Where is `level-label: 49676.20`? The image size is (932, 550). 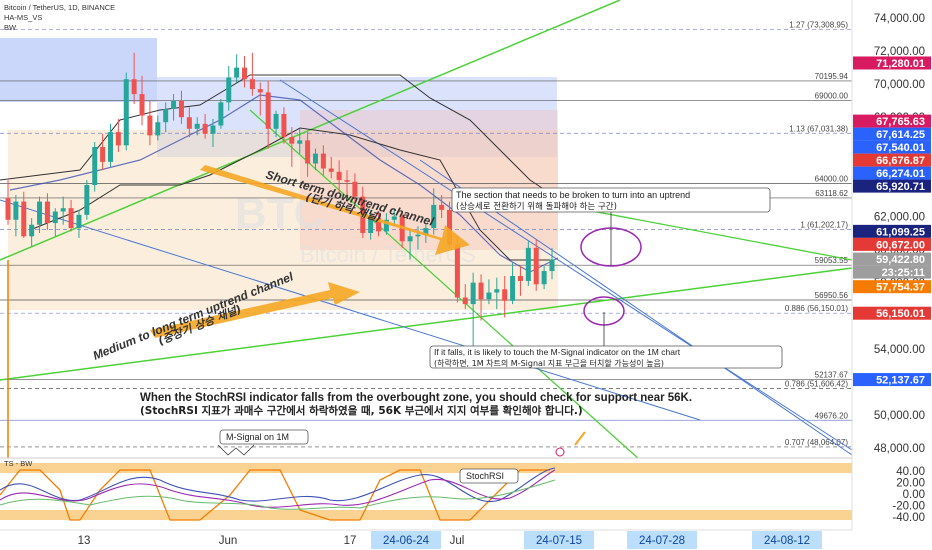 level-label: 49676.20 is located at coordinates (832, 415).